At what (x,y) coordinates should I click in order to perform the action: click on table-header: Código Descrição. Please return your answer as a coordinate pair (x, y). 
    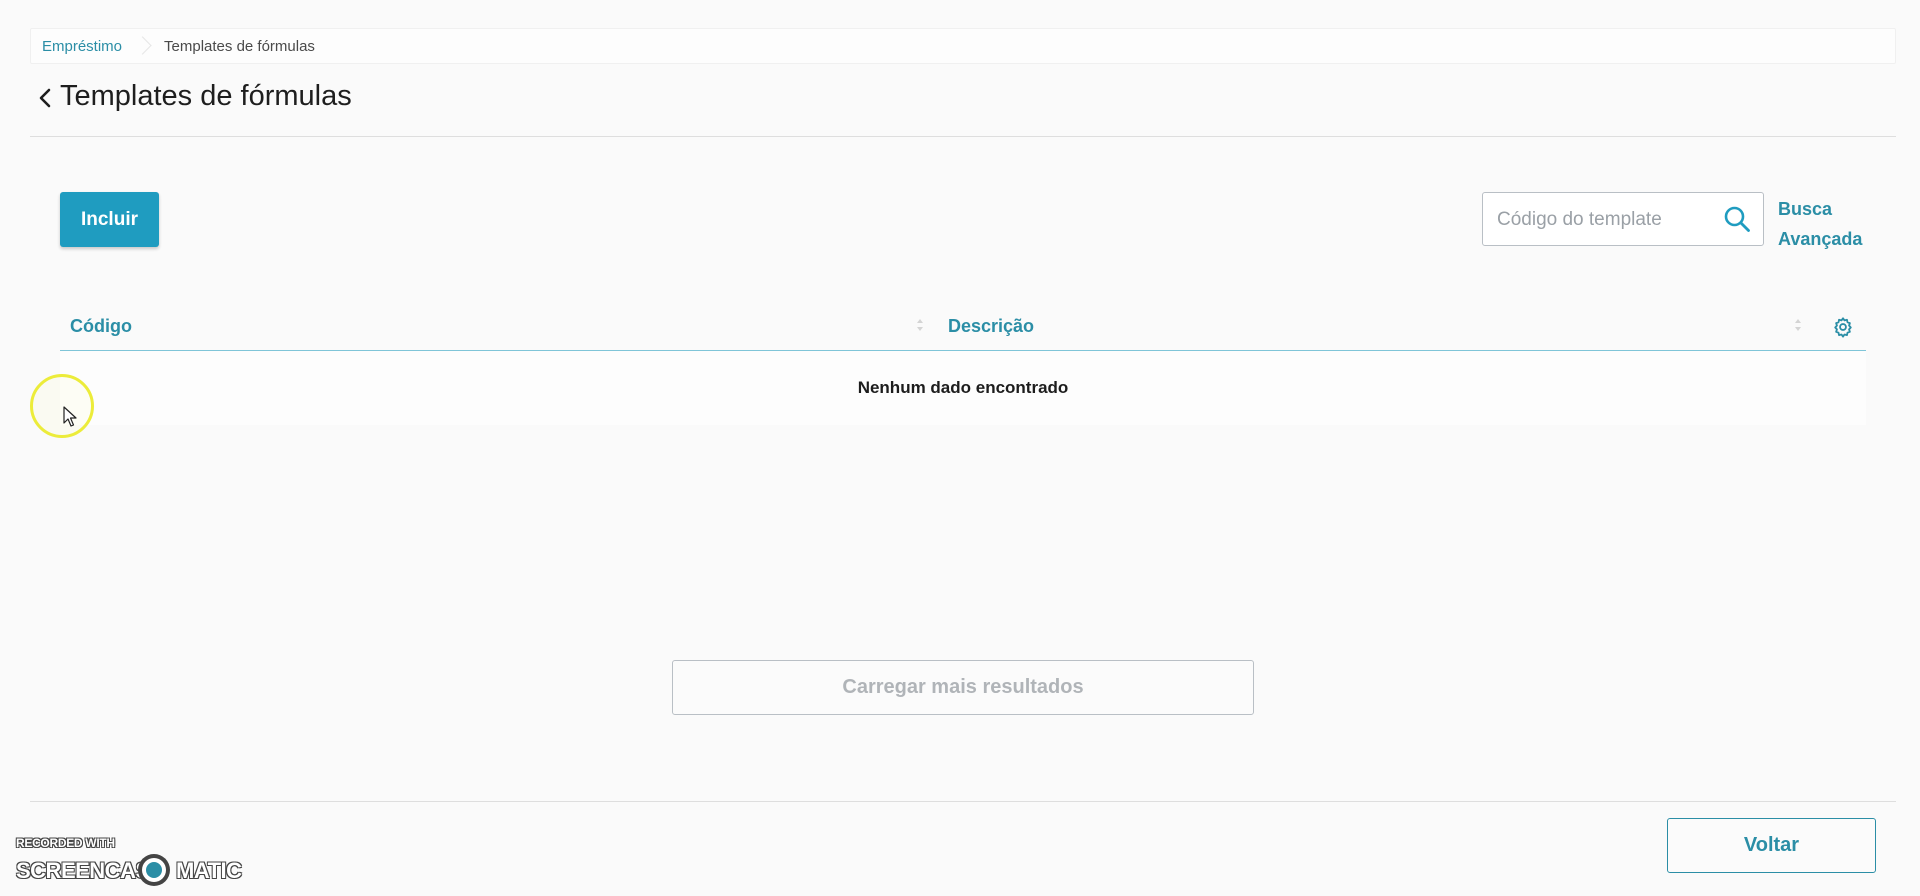
    Looking at the image, I should click on (963, 328).